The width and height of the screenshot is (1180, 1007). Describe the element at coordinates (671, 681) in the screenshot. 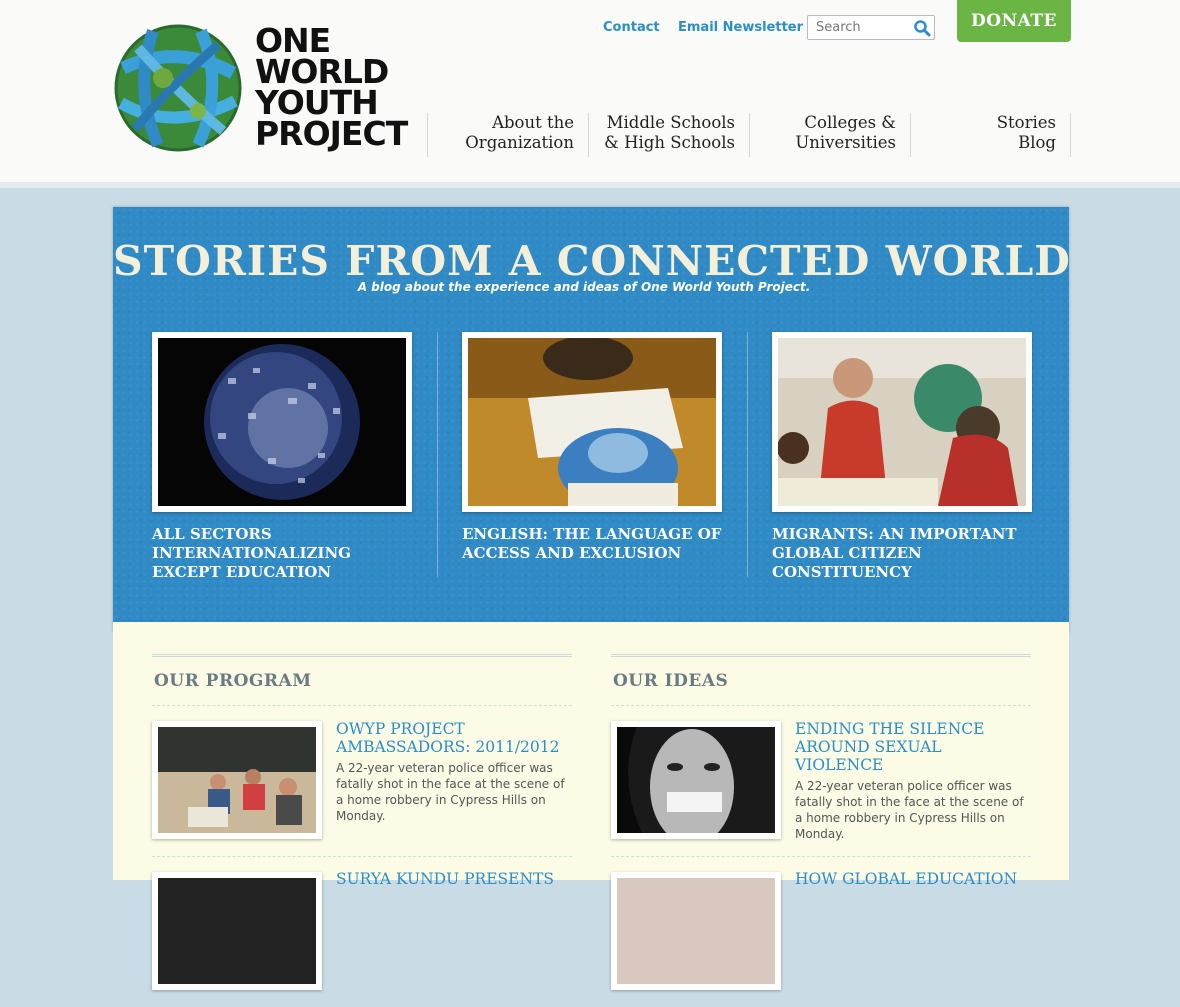

I see `our-ideas-heading: Our Ideas` at that location.